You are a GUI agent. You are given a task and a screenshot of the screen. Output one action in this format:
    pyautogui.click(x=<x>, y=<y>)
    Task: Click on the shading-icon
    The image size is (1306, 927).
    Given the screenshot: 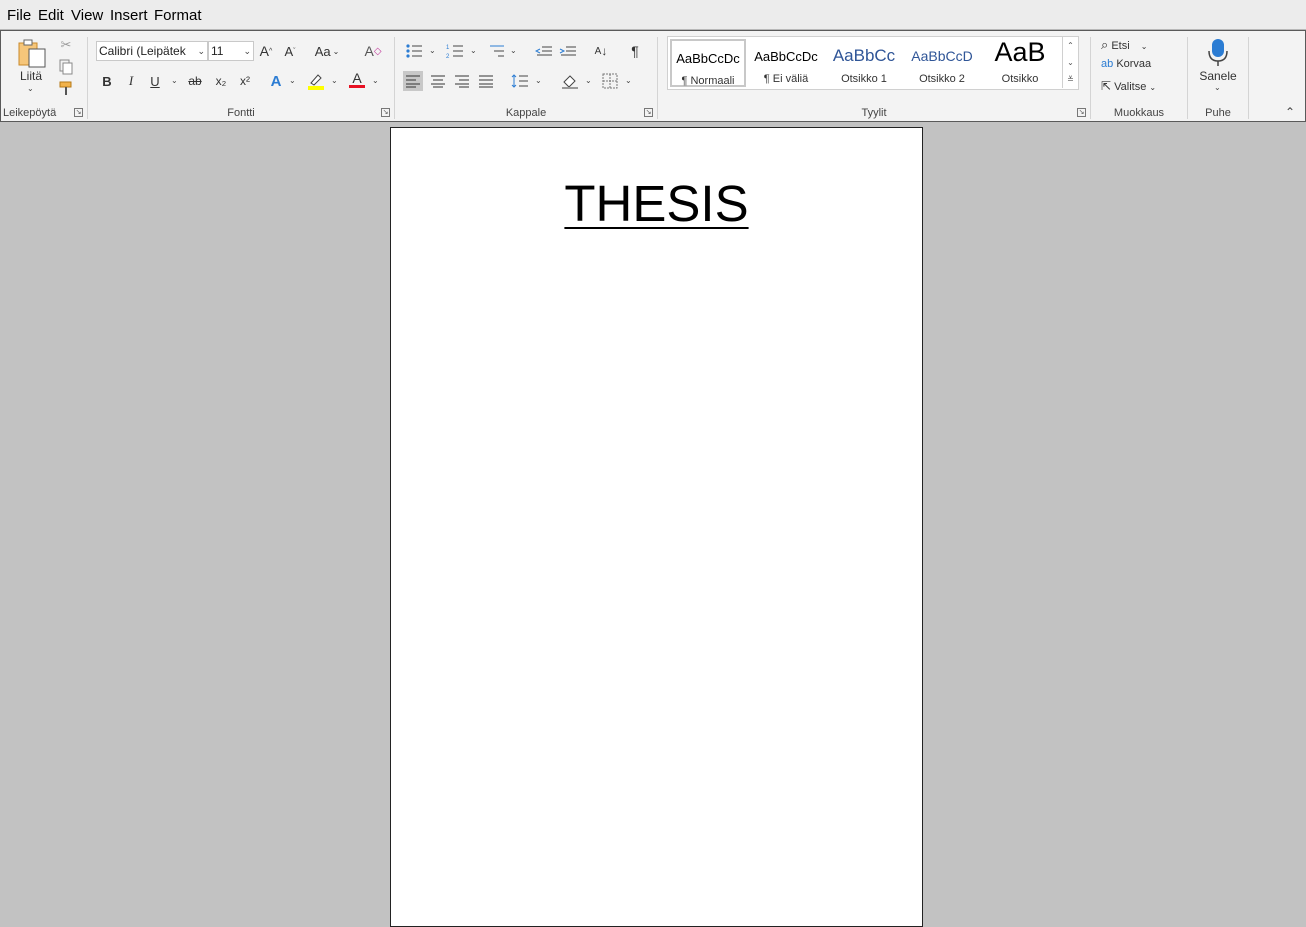 What is the action you would take?
    pyautogui.click(x=570, y=81)
    